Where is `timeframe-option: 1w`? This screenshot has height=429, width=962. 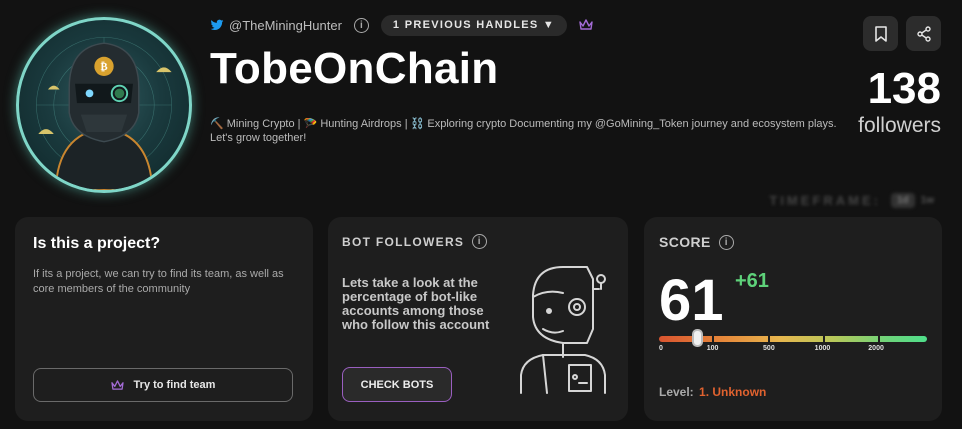 timeframe-option: 1w is located at coordinates (927, 200).